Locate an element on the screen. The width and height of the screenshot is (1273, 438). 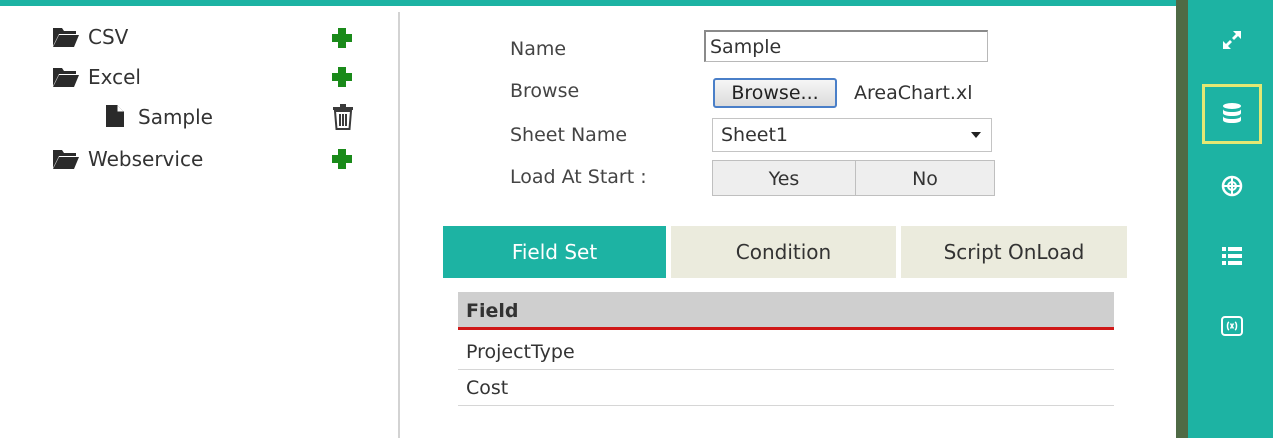
target-button is located at coordinates (1232, 186).